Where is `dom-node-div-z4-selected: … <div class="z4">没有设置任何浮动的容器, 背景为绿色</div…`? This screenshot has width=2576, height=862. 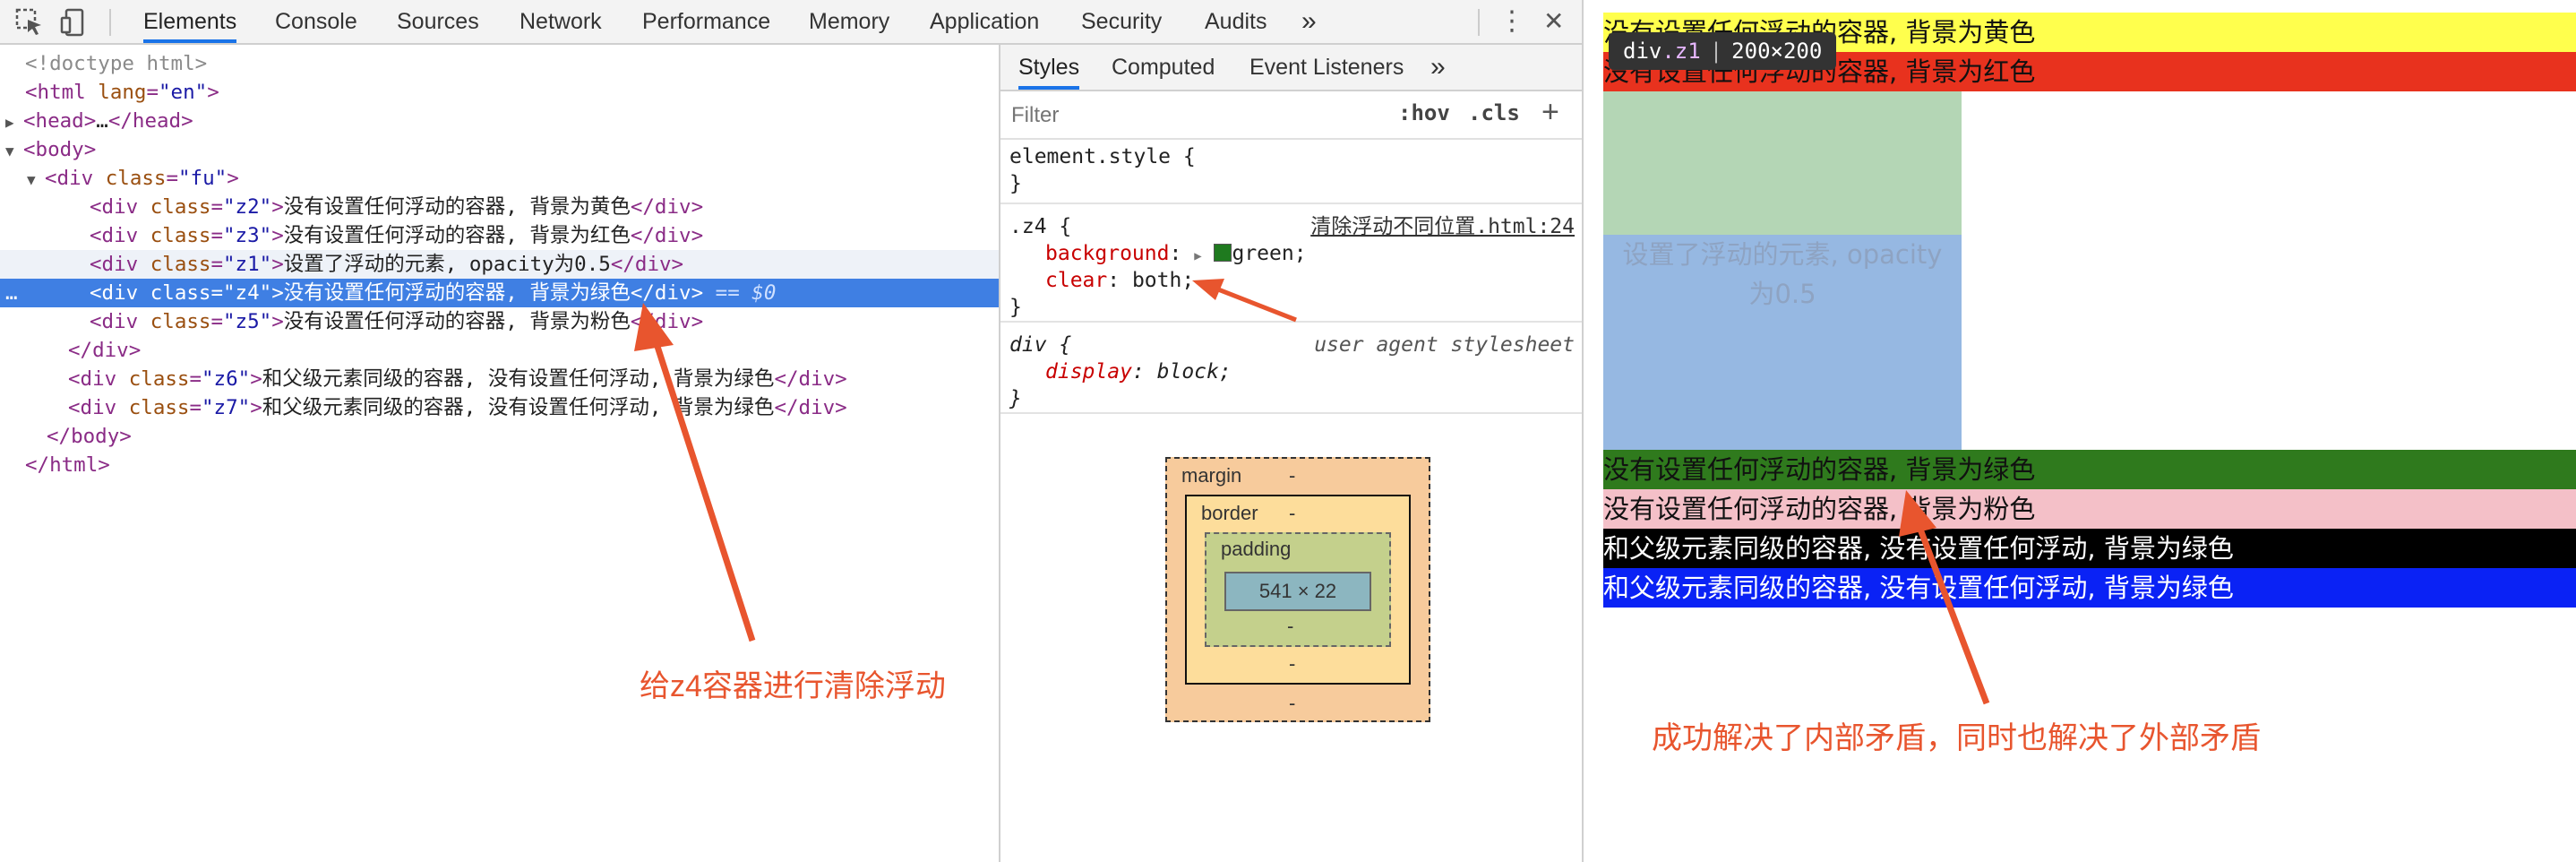 dom-node-div-z4-selected: … <div class="z4">没有设置任何浮动的容器, 背景为绿色</div… is located at coordinates (544, 293).